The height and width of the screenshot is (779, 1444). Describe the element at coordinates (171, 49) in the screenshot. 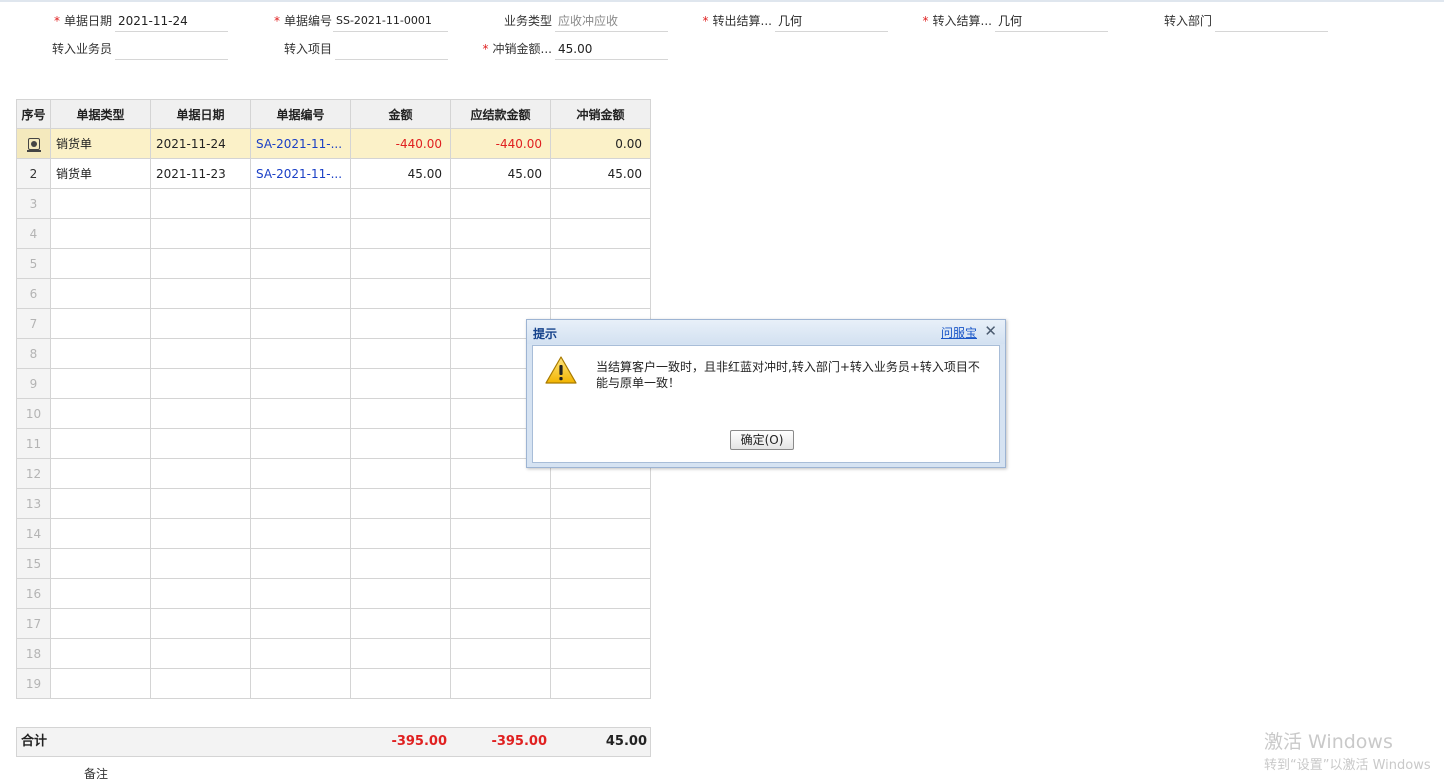

I see `in-salesman-input` at that location.